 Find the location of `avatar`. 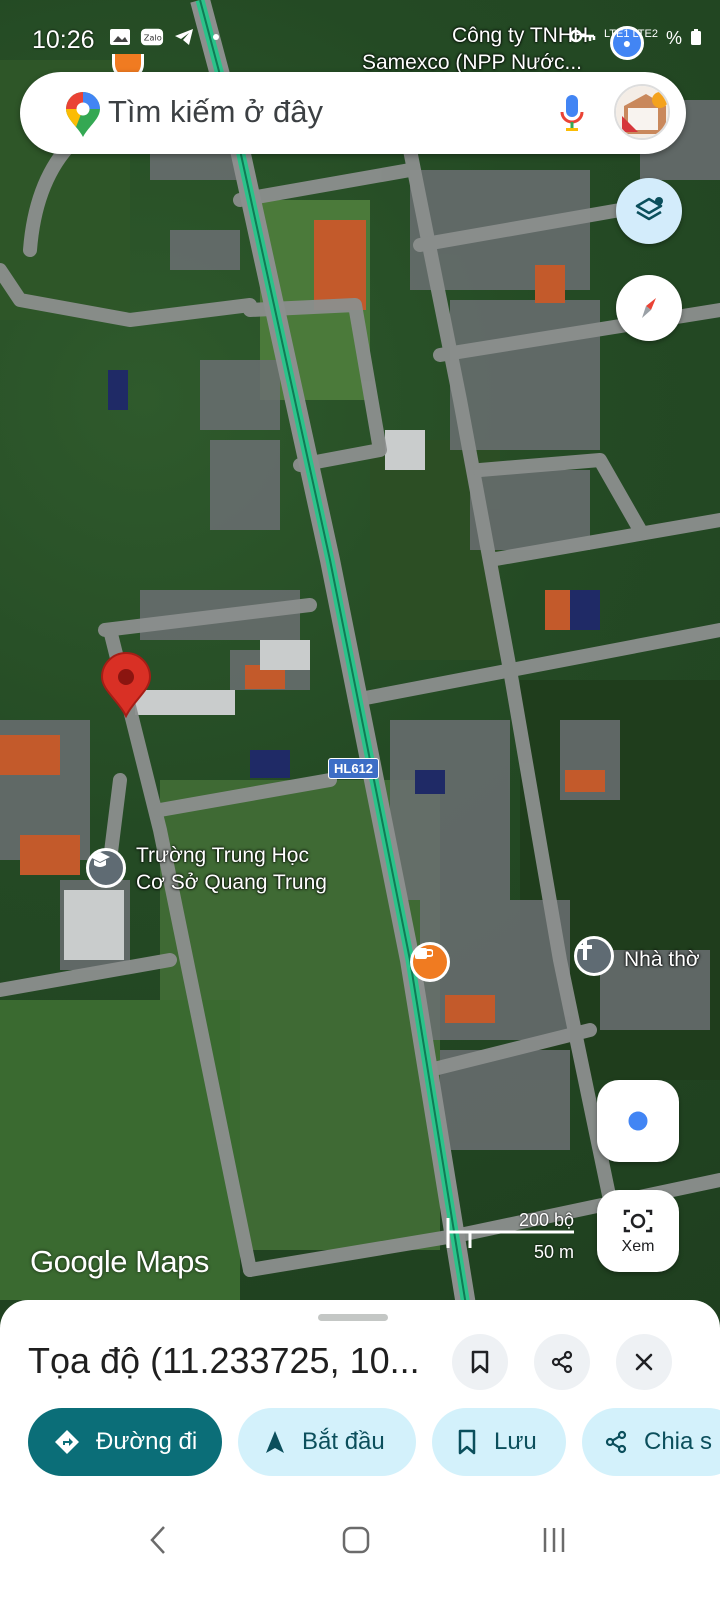

avatar is located at coordinates (642, 112).